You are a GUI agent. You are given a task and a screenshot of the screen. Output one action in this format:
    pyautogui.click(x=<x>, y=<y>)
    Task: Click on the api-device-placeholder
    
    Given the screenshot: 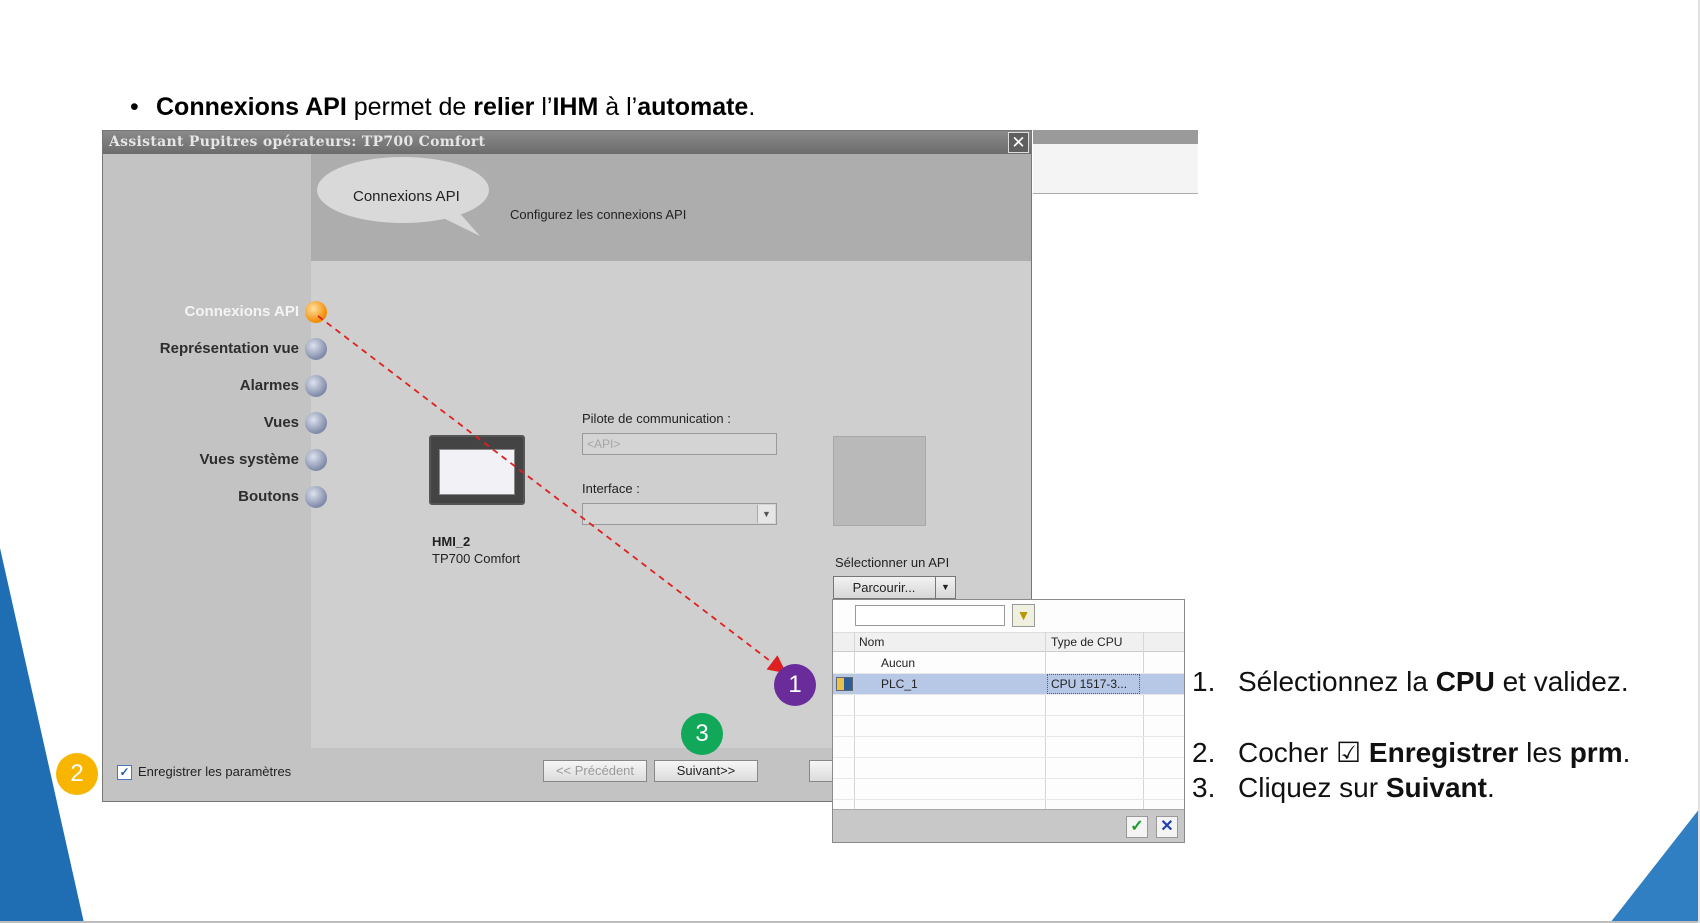 What is the action you would take?
    pyautogui.click(x=879, y=481)
    